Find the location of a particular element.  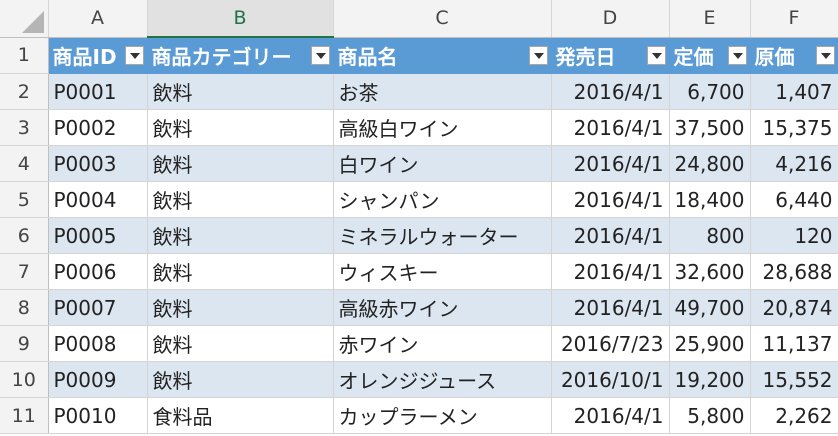

header-label: 発売日 is located at coordinates (585, 56).